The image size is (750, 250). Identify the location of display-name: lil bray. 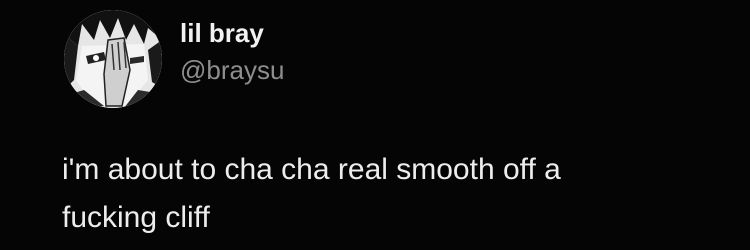
(222, 33).